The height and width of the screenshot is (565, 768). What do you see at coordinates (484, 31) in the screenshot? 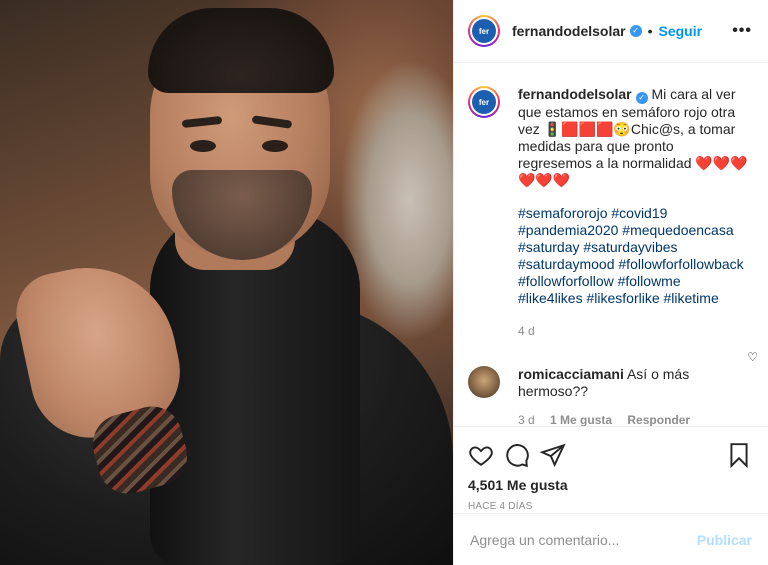
I see `avatar: fer` at bounding box center [484, 31].